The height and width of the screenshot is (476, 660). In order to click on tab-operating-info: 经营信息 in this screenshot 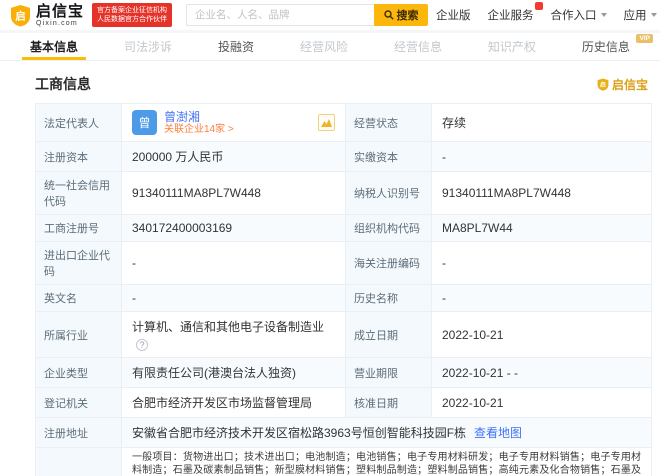, I will do `click(418, 46)`.